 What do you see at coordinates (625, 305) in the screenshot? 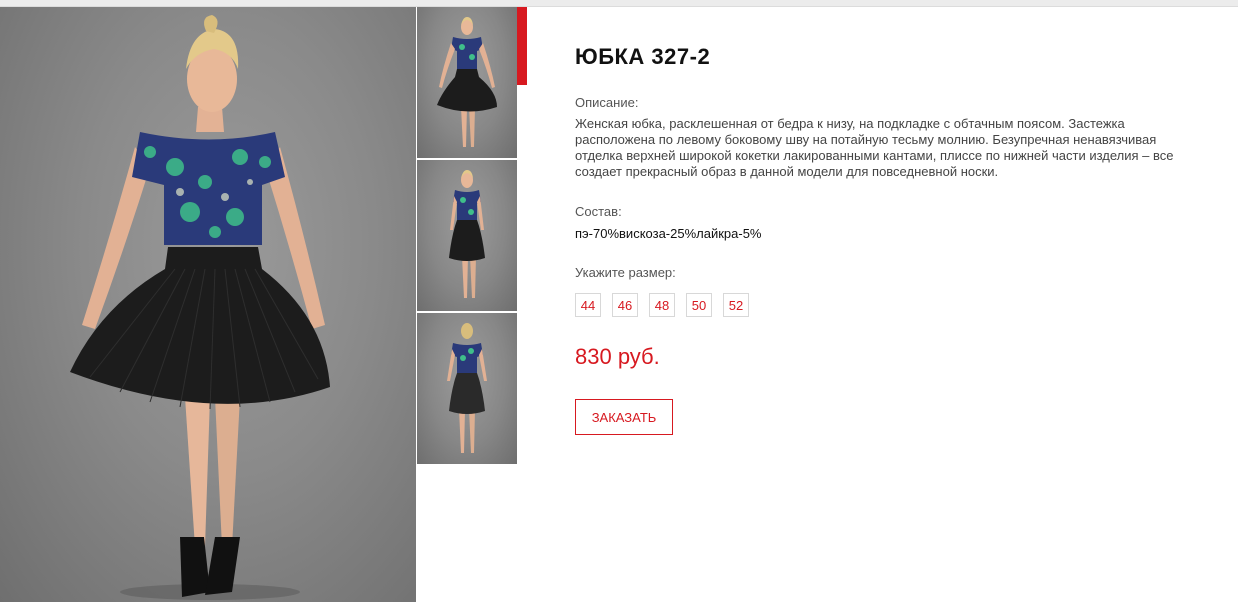
I see `size-option-46: 46` at bounding box center [625, 305].